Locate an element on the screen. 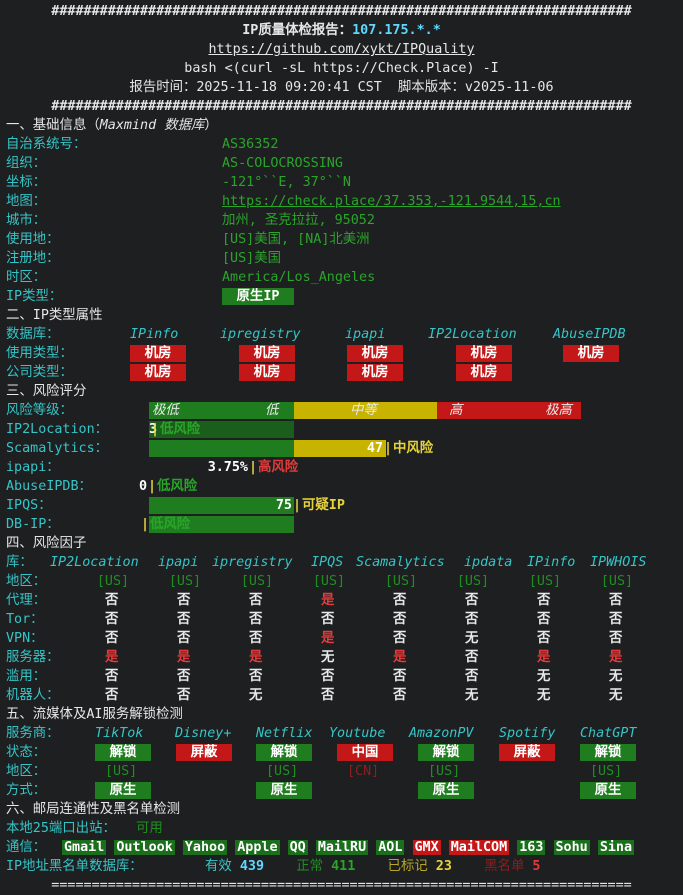 Image resolution: width=683 pixels, height=895 pixels. mail-provider-badge: Sina is located at coordinates (616, 847).